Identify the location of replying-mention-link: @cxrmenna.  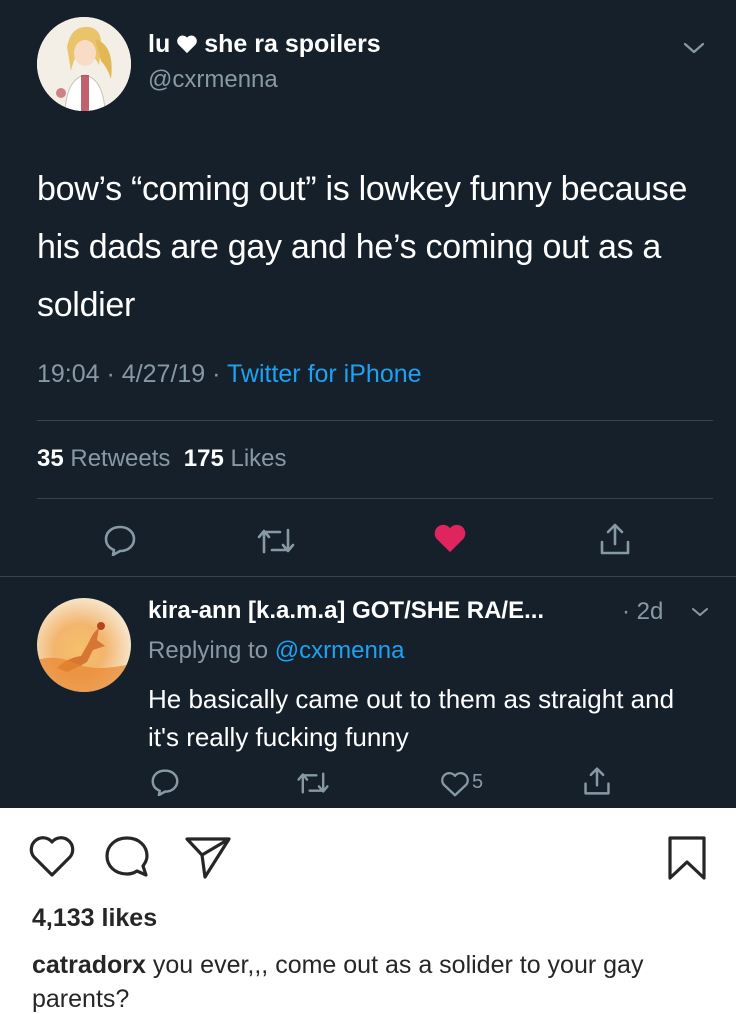
(340, 650).